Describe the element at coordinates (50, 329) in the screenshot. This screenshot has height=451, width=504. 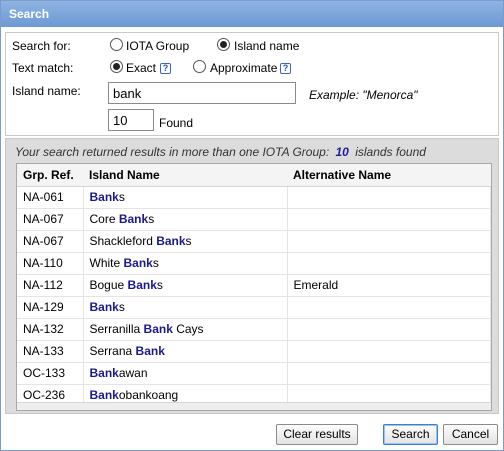
I see `cell-grp-ref: NA-132` at that location.